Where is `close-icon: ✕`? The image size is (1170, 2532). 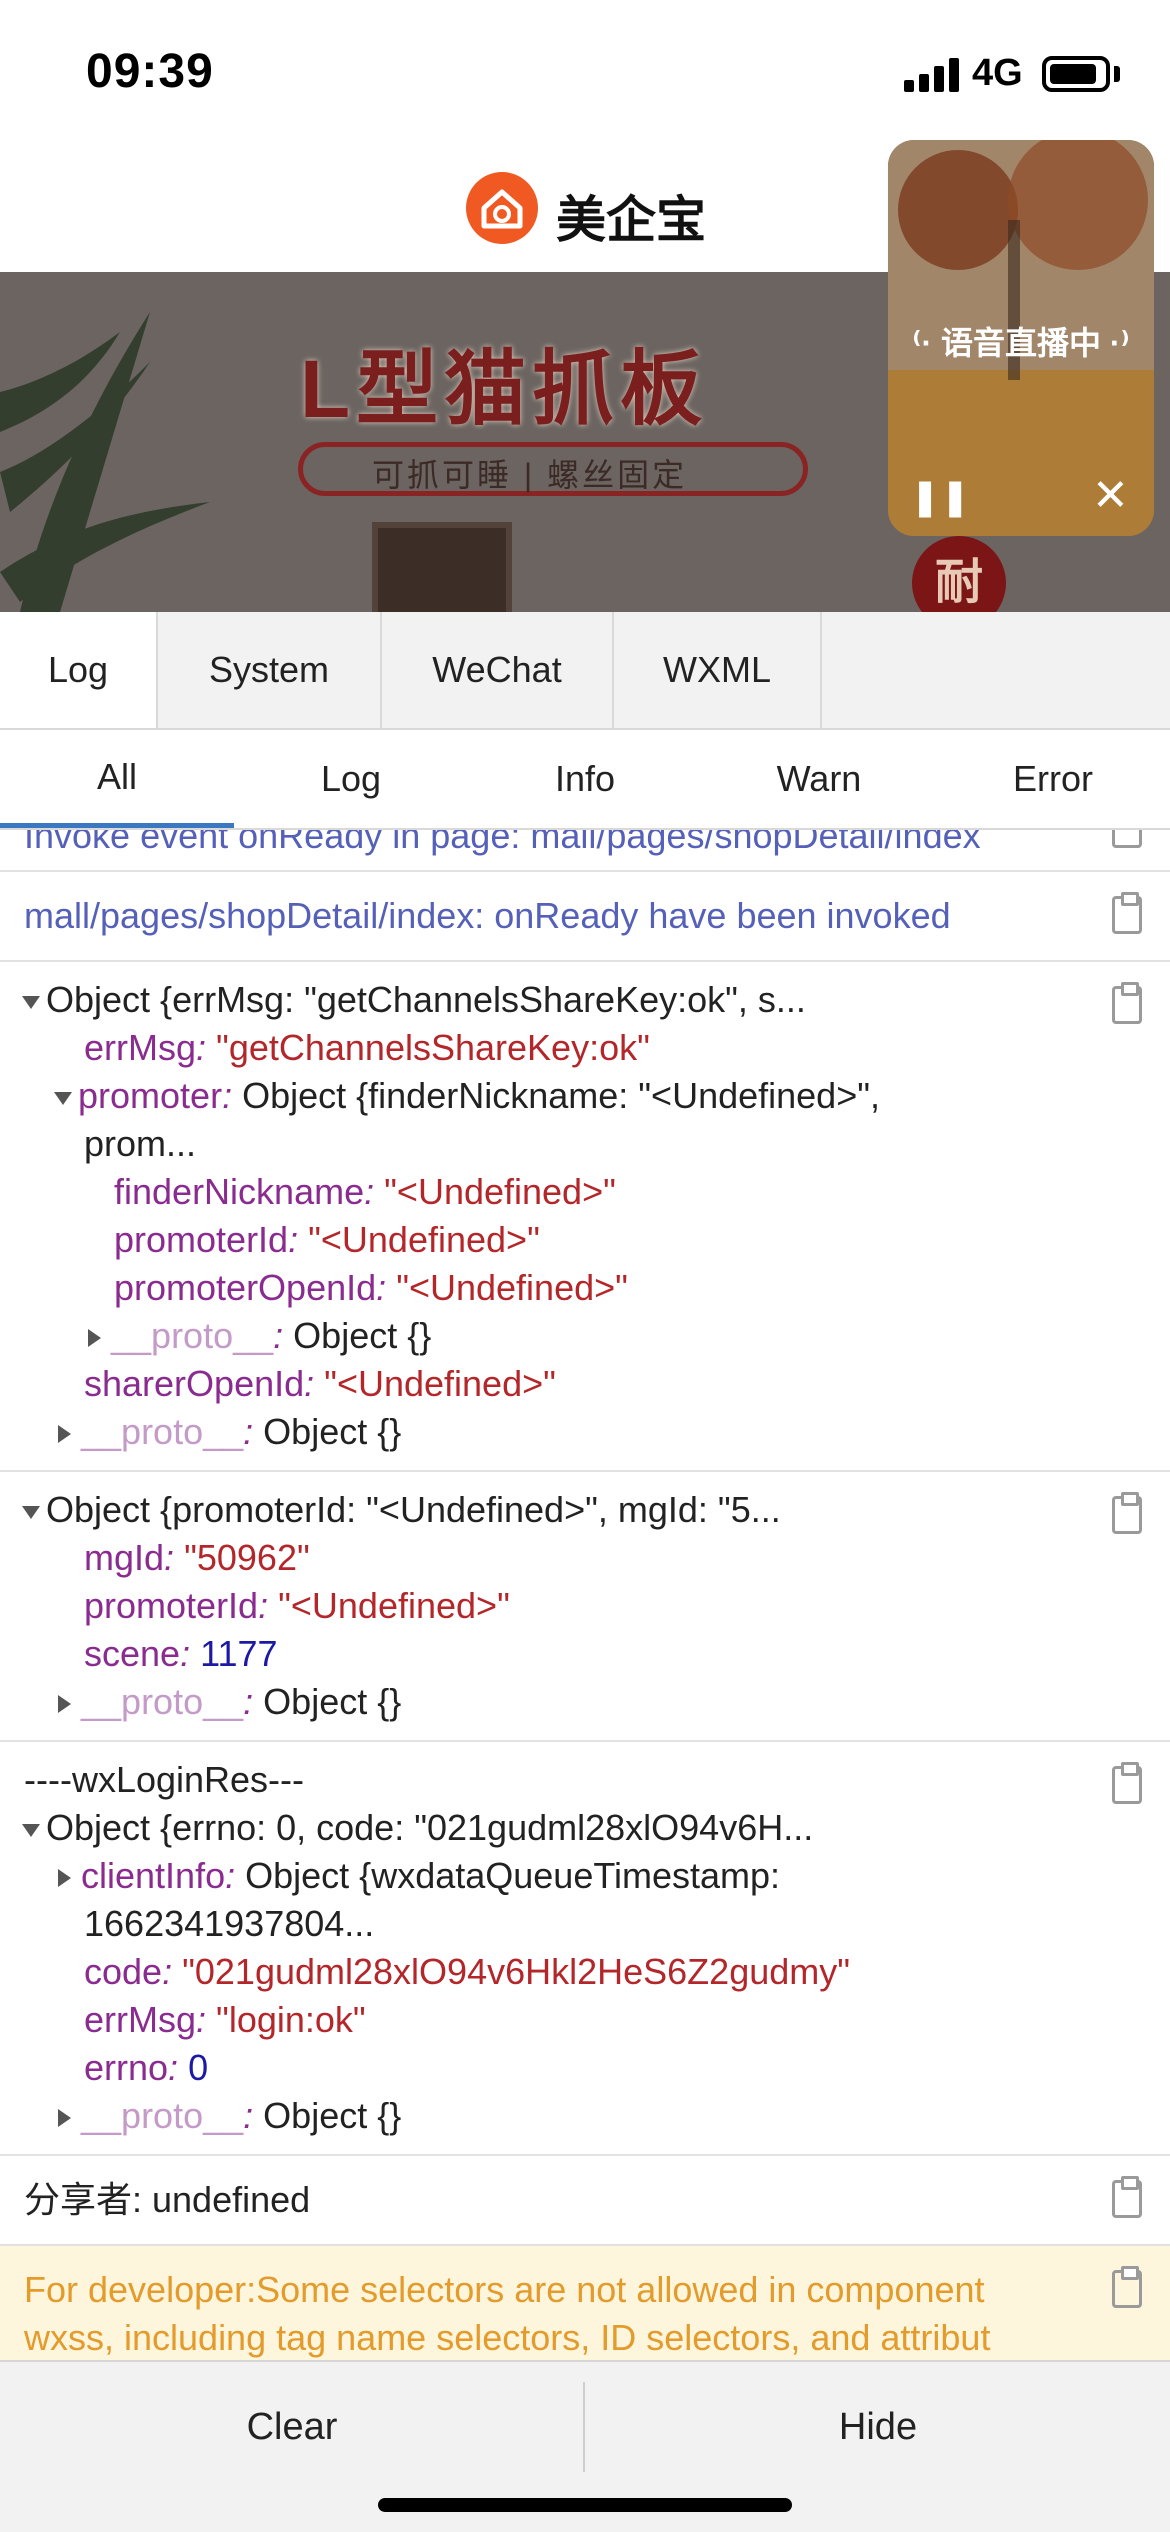 close-icon: ✕ is located at coordinates (1110, 495).